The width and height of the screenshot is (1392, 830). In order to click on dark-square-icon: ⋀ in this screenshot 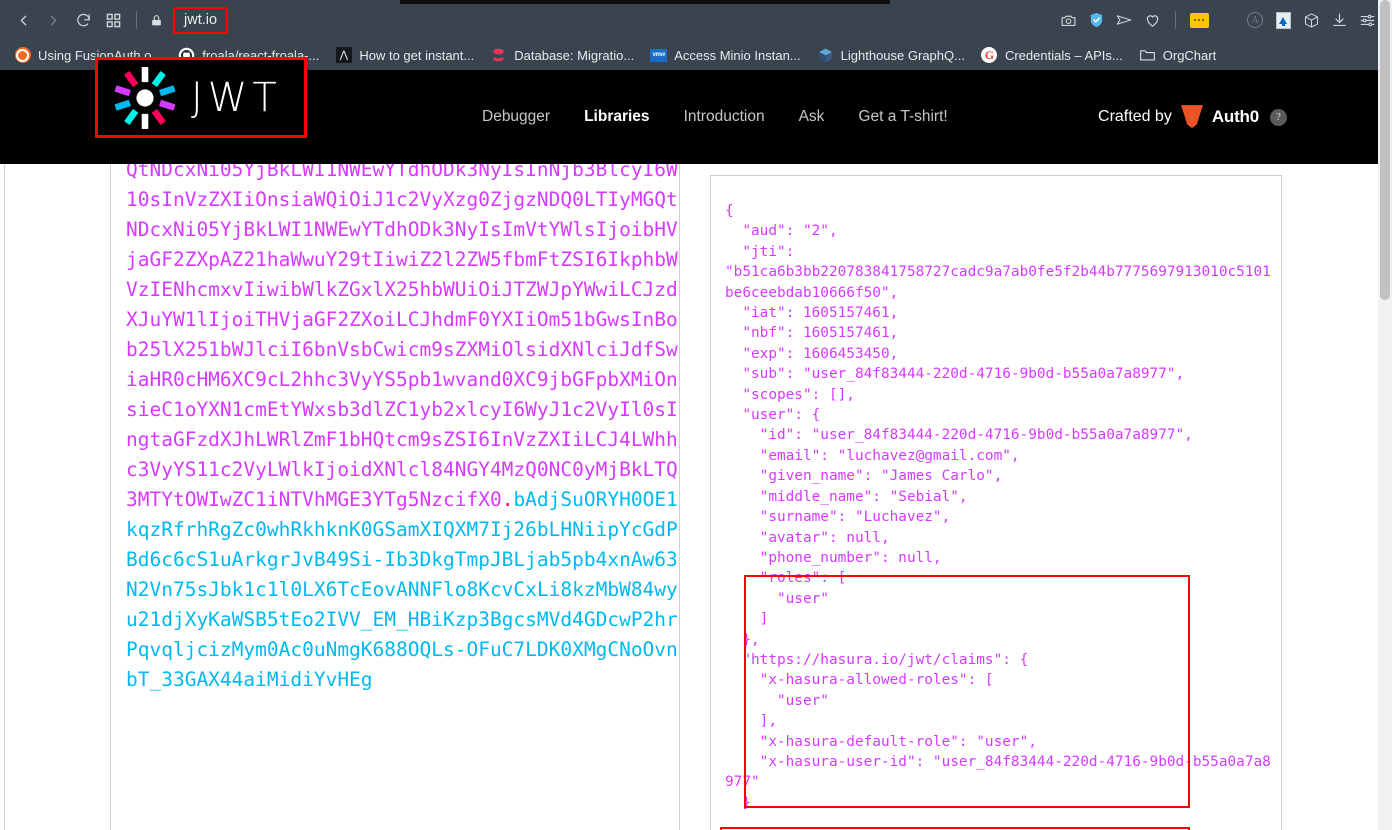, I will do `click(343, 55)`.